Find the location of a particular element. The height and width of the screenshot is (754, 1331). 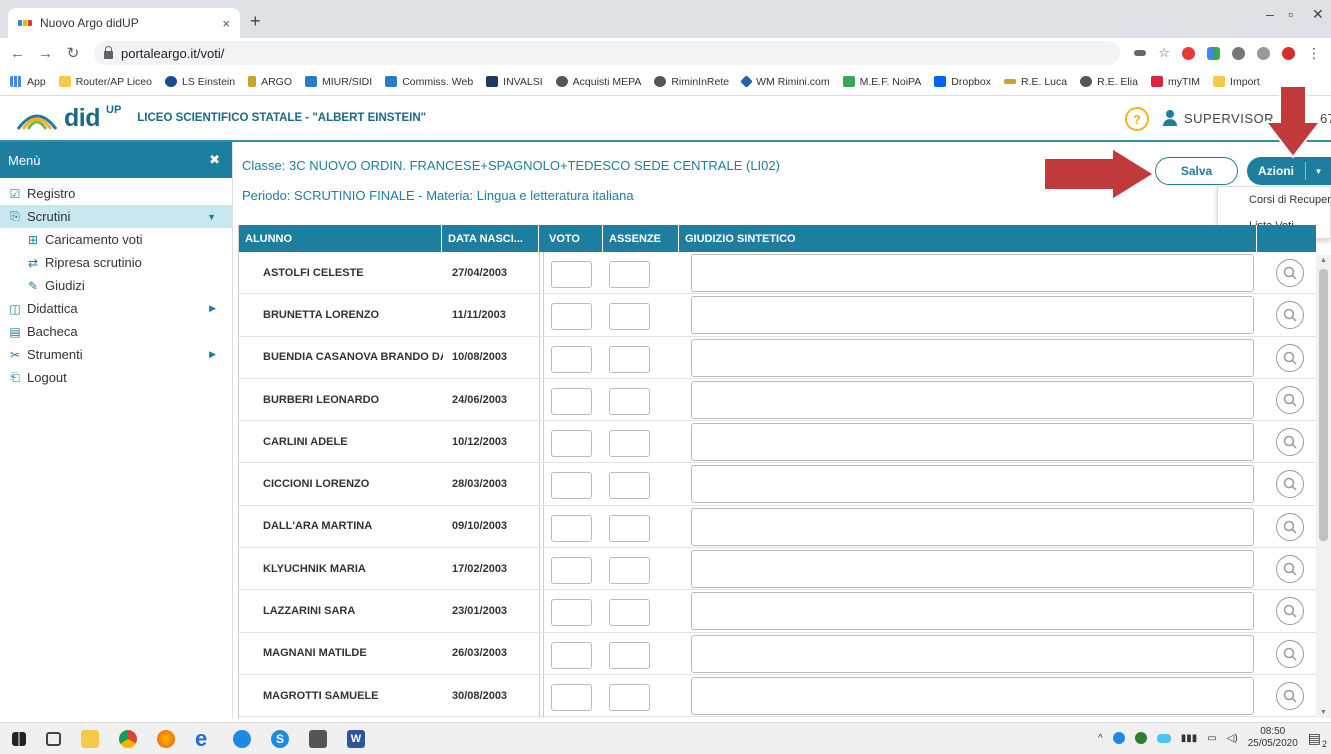

adblock-icon is located at coordinates (1188, 53).